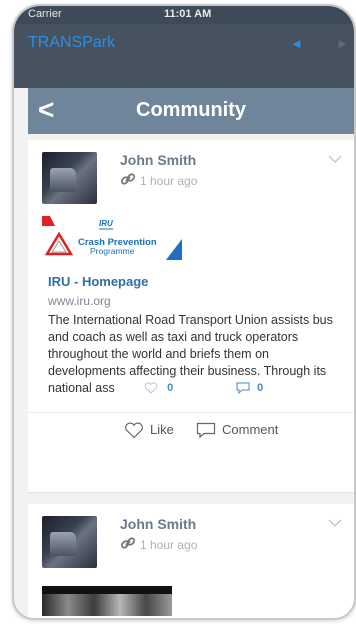 This screenshot has height=624, width=356. Describe the element at coordinates (71, 43) in the screenshot. I see `app-title: TRANSPark` at that location.